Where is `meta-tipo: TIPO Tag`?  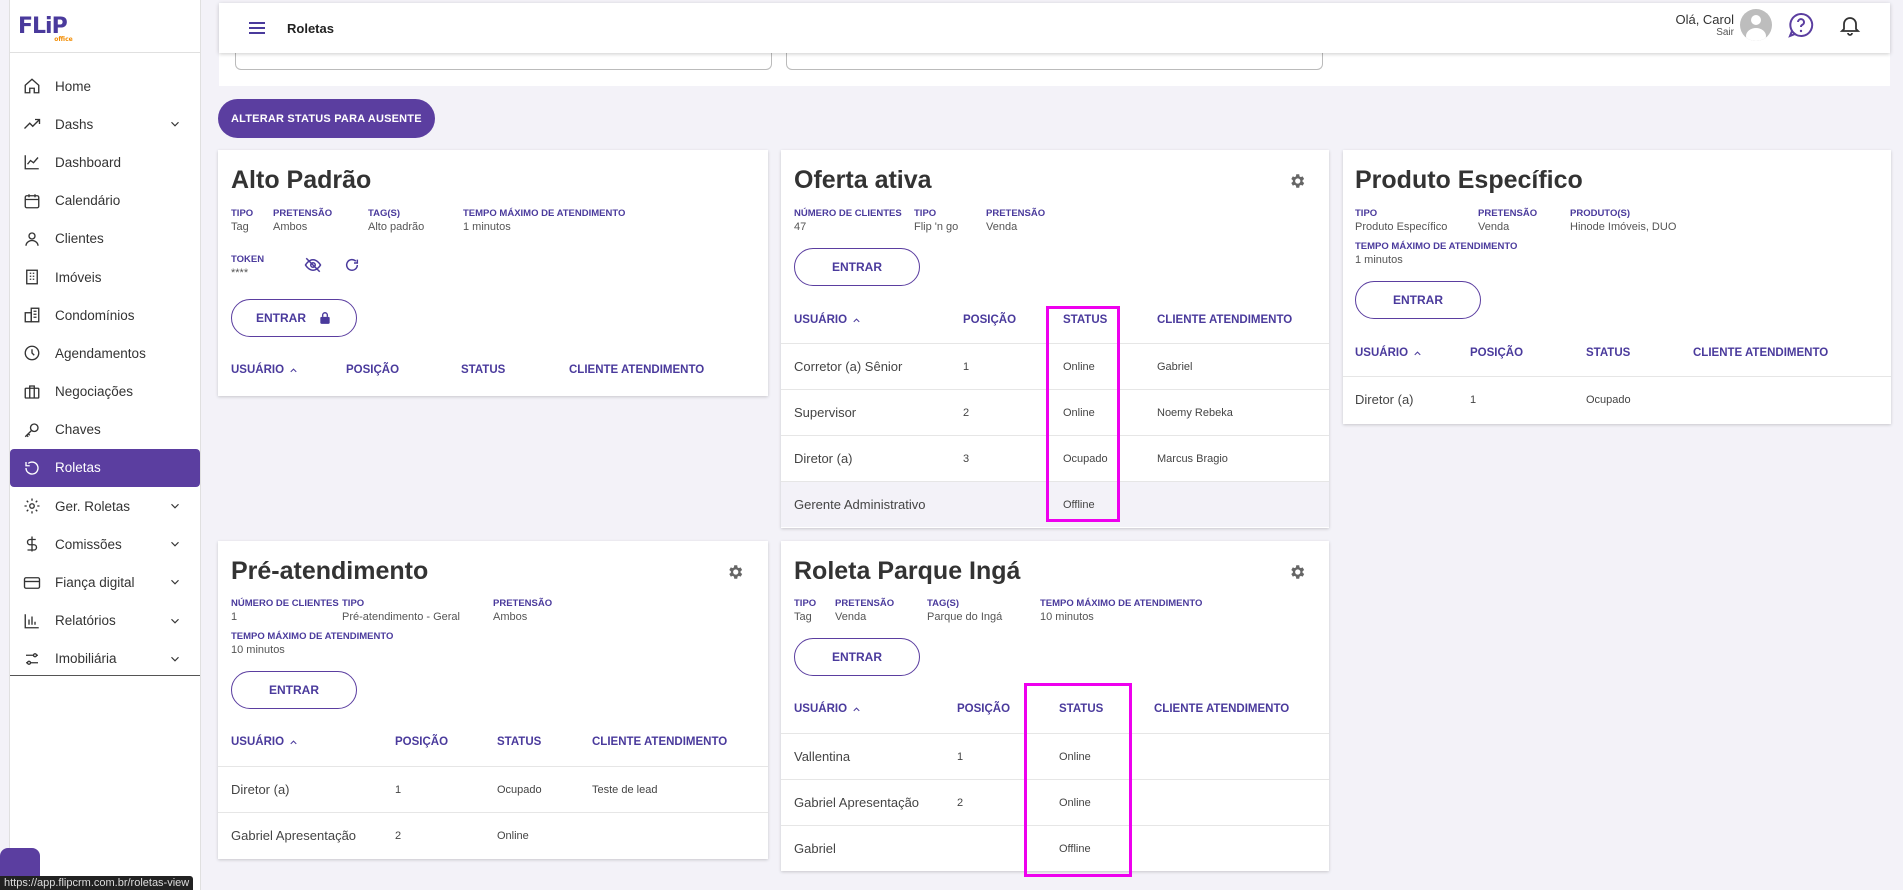
meta-tipo: TIPO Tag is located at coordinates (805, 610).